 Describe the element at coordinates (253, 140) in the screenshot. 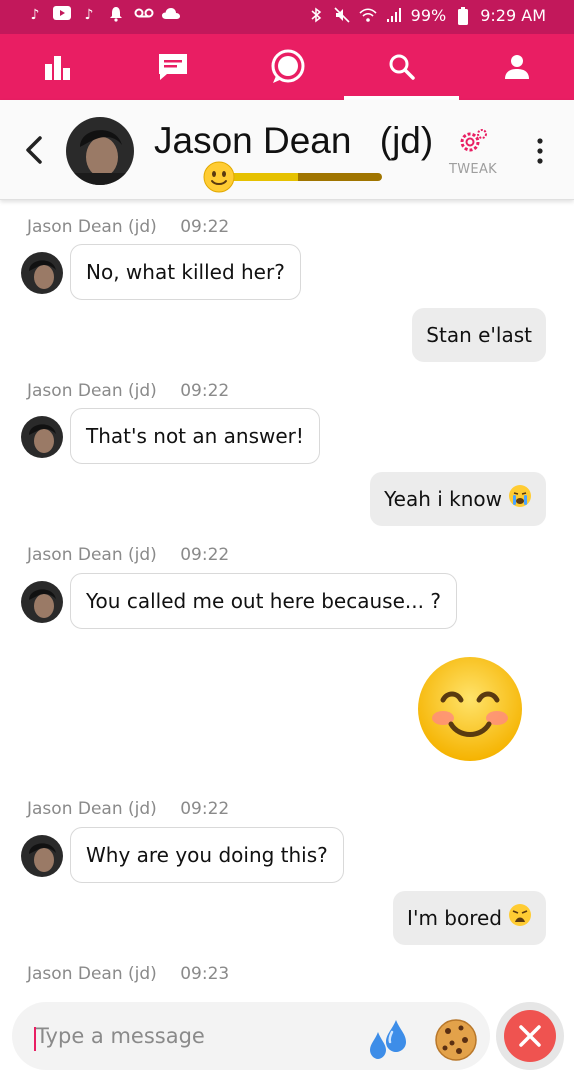

I see `contact-name-text: Jason Dean` at that location.